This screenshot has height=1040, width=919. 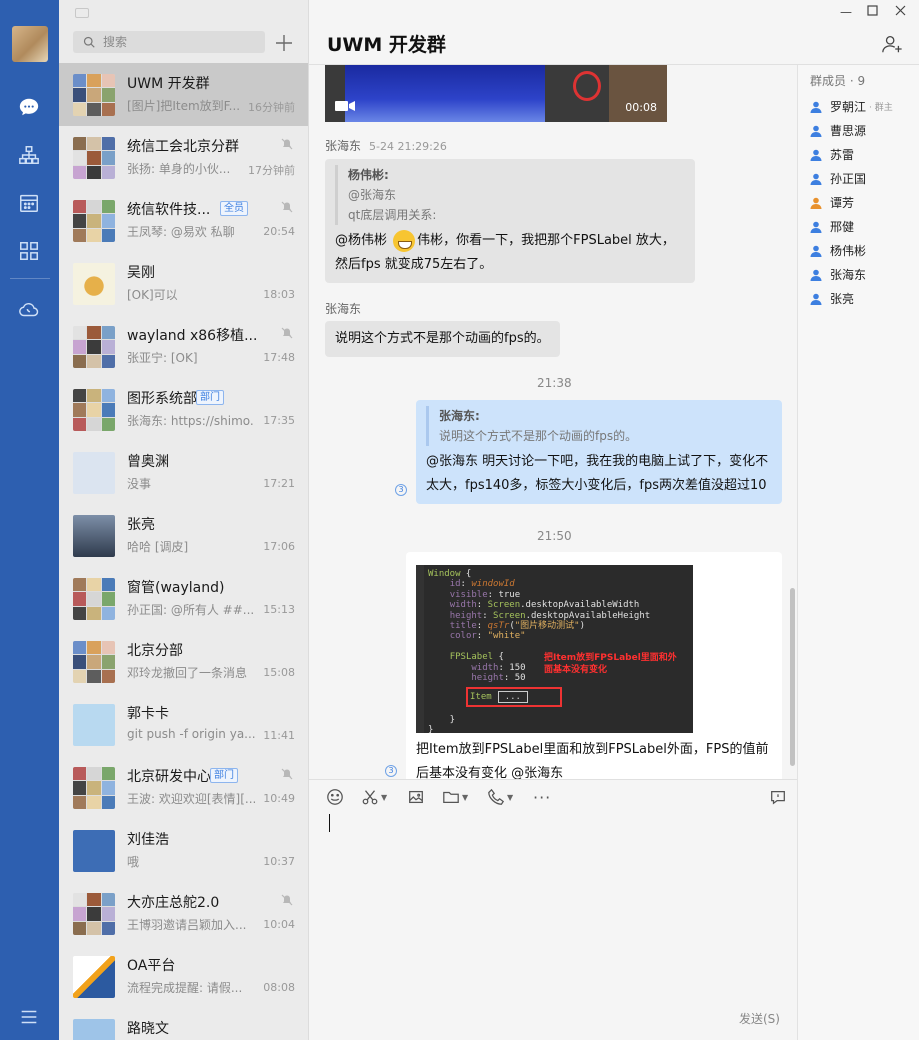 What do you see at coordinates (29, 107) in the screenshot?
I see `chat-bubble-icon` at bounding box center [29, 107].